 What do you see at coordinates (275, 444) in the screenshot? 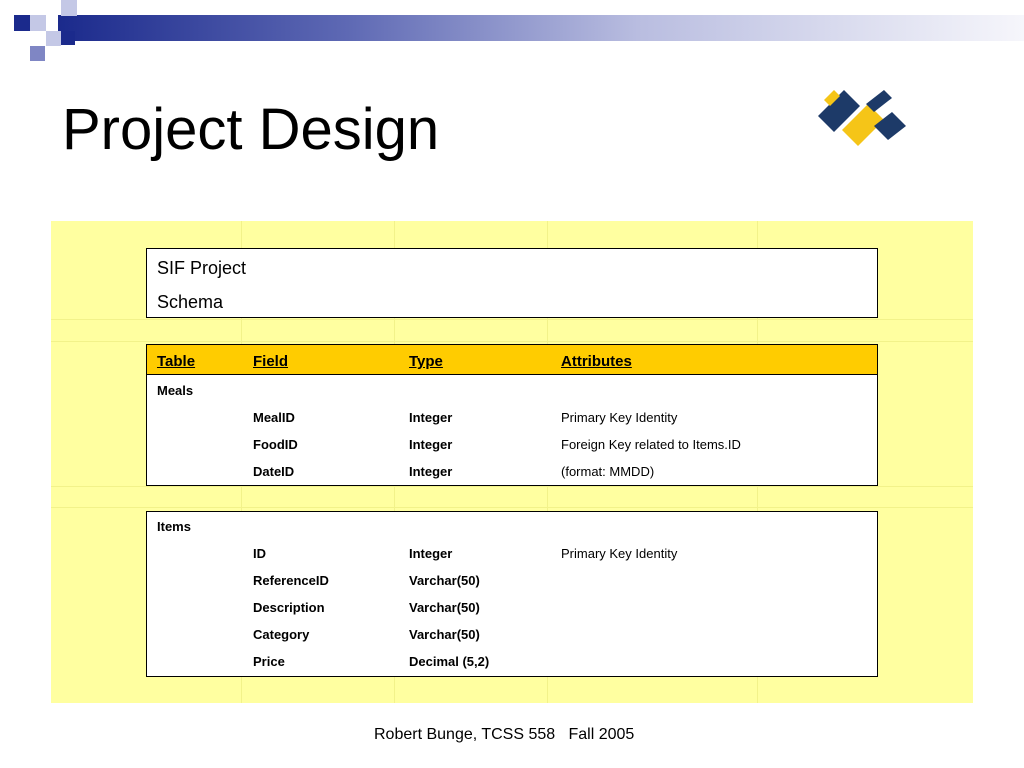
I see `field-cell: FoodID` at bounding box center [275, 444].